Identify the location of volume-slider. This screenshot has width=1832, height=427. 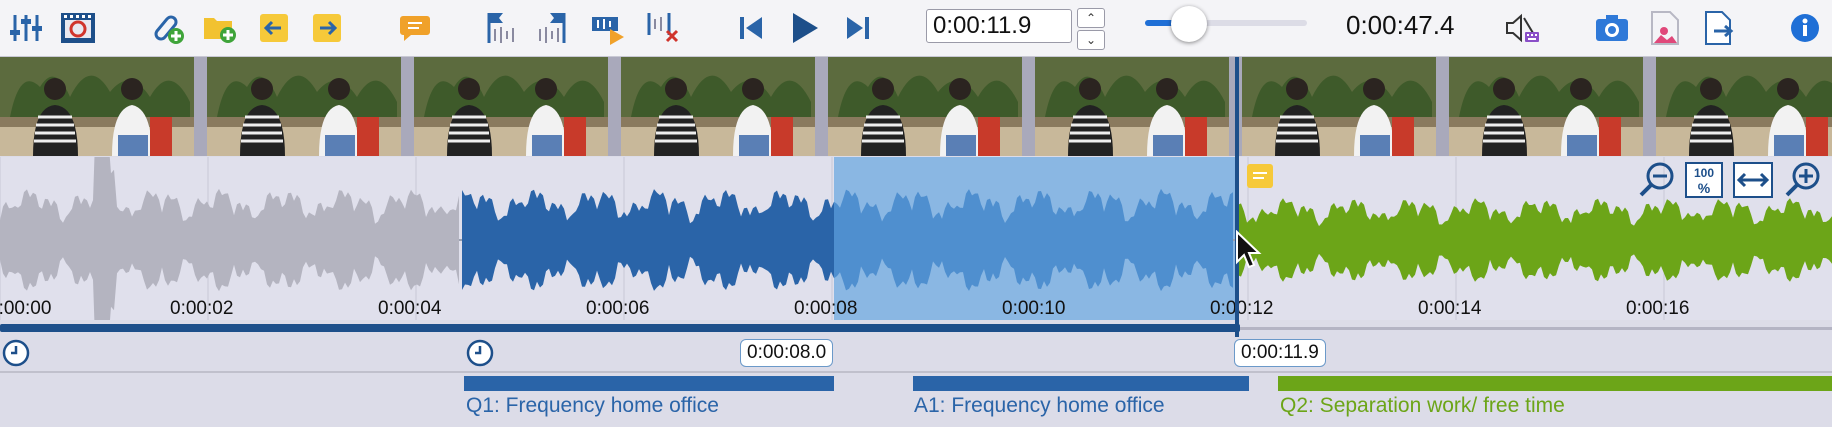
(1226, 24).